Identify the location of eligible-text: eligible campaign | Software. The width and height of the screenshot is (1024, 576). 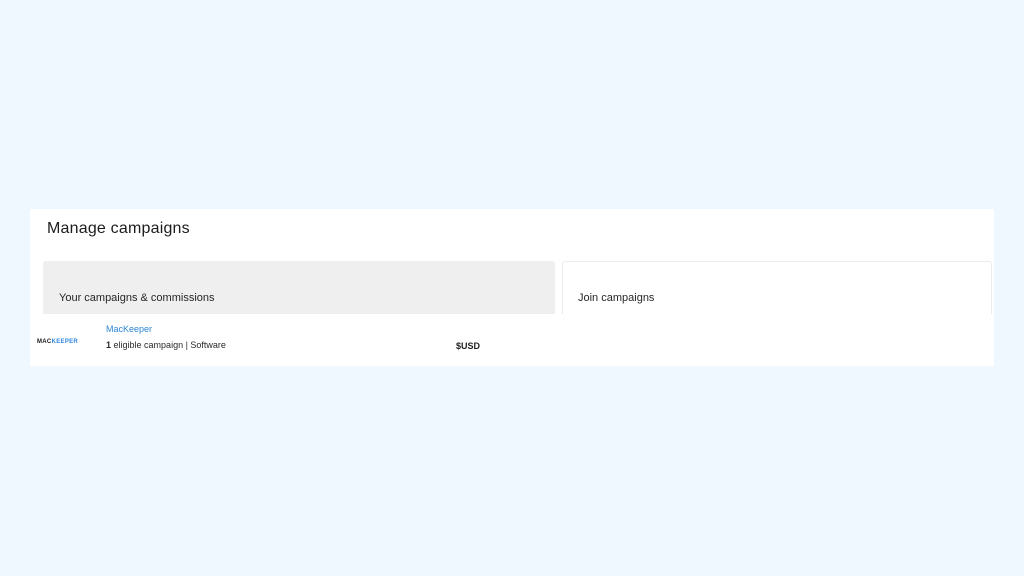
(169, 345).